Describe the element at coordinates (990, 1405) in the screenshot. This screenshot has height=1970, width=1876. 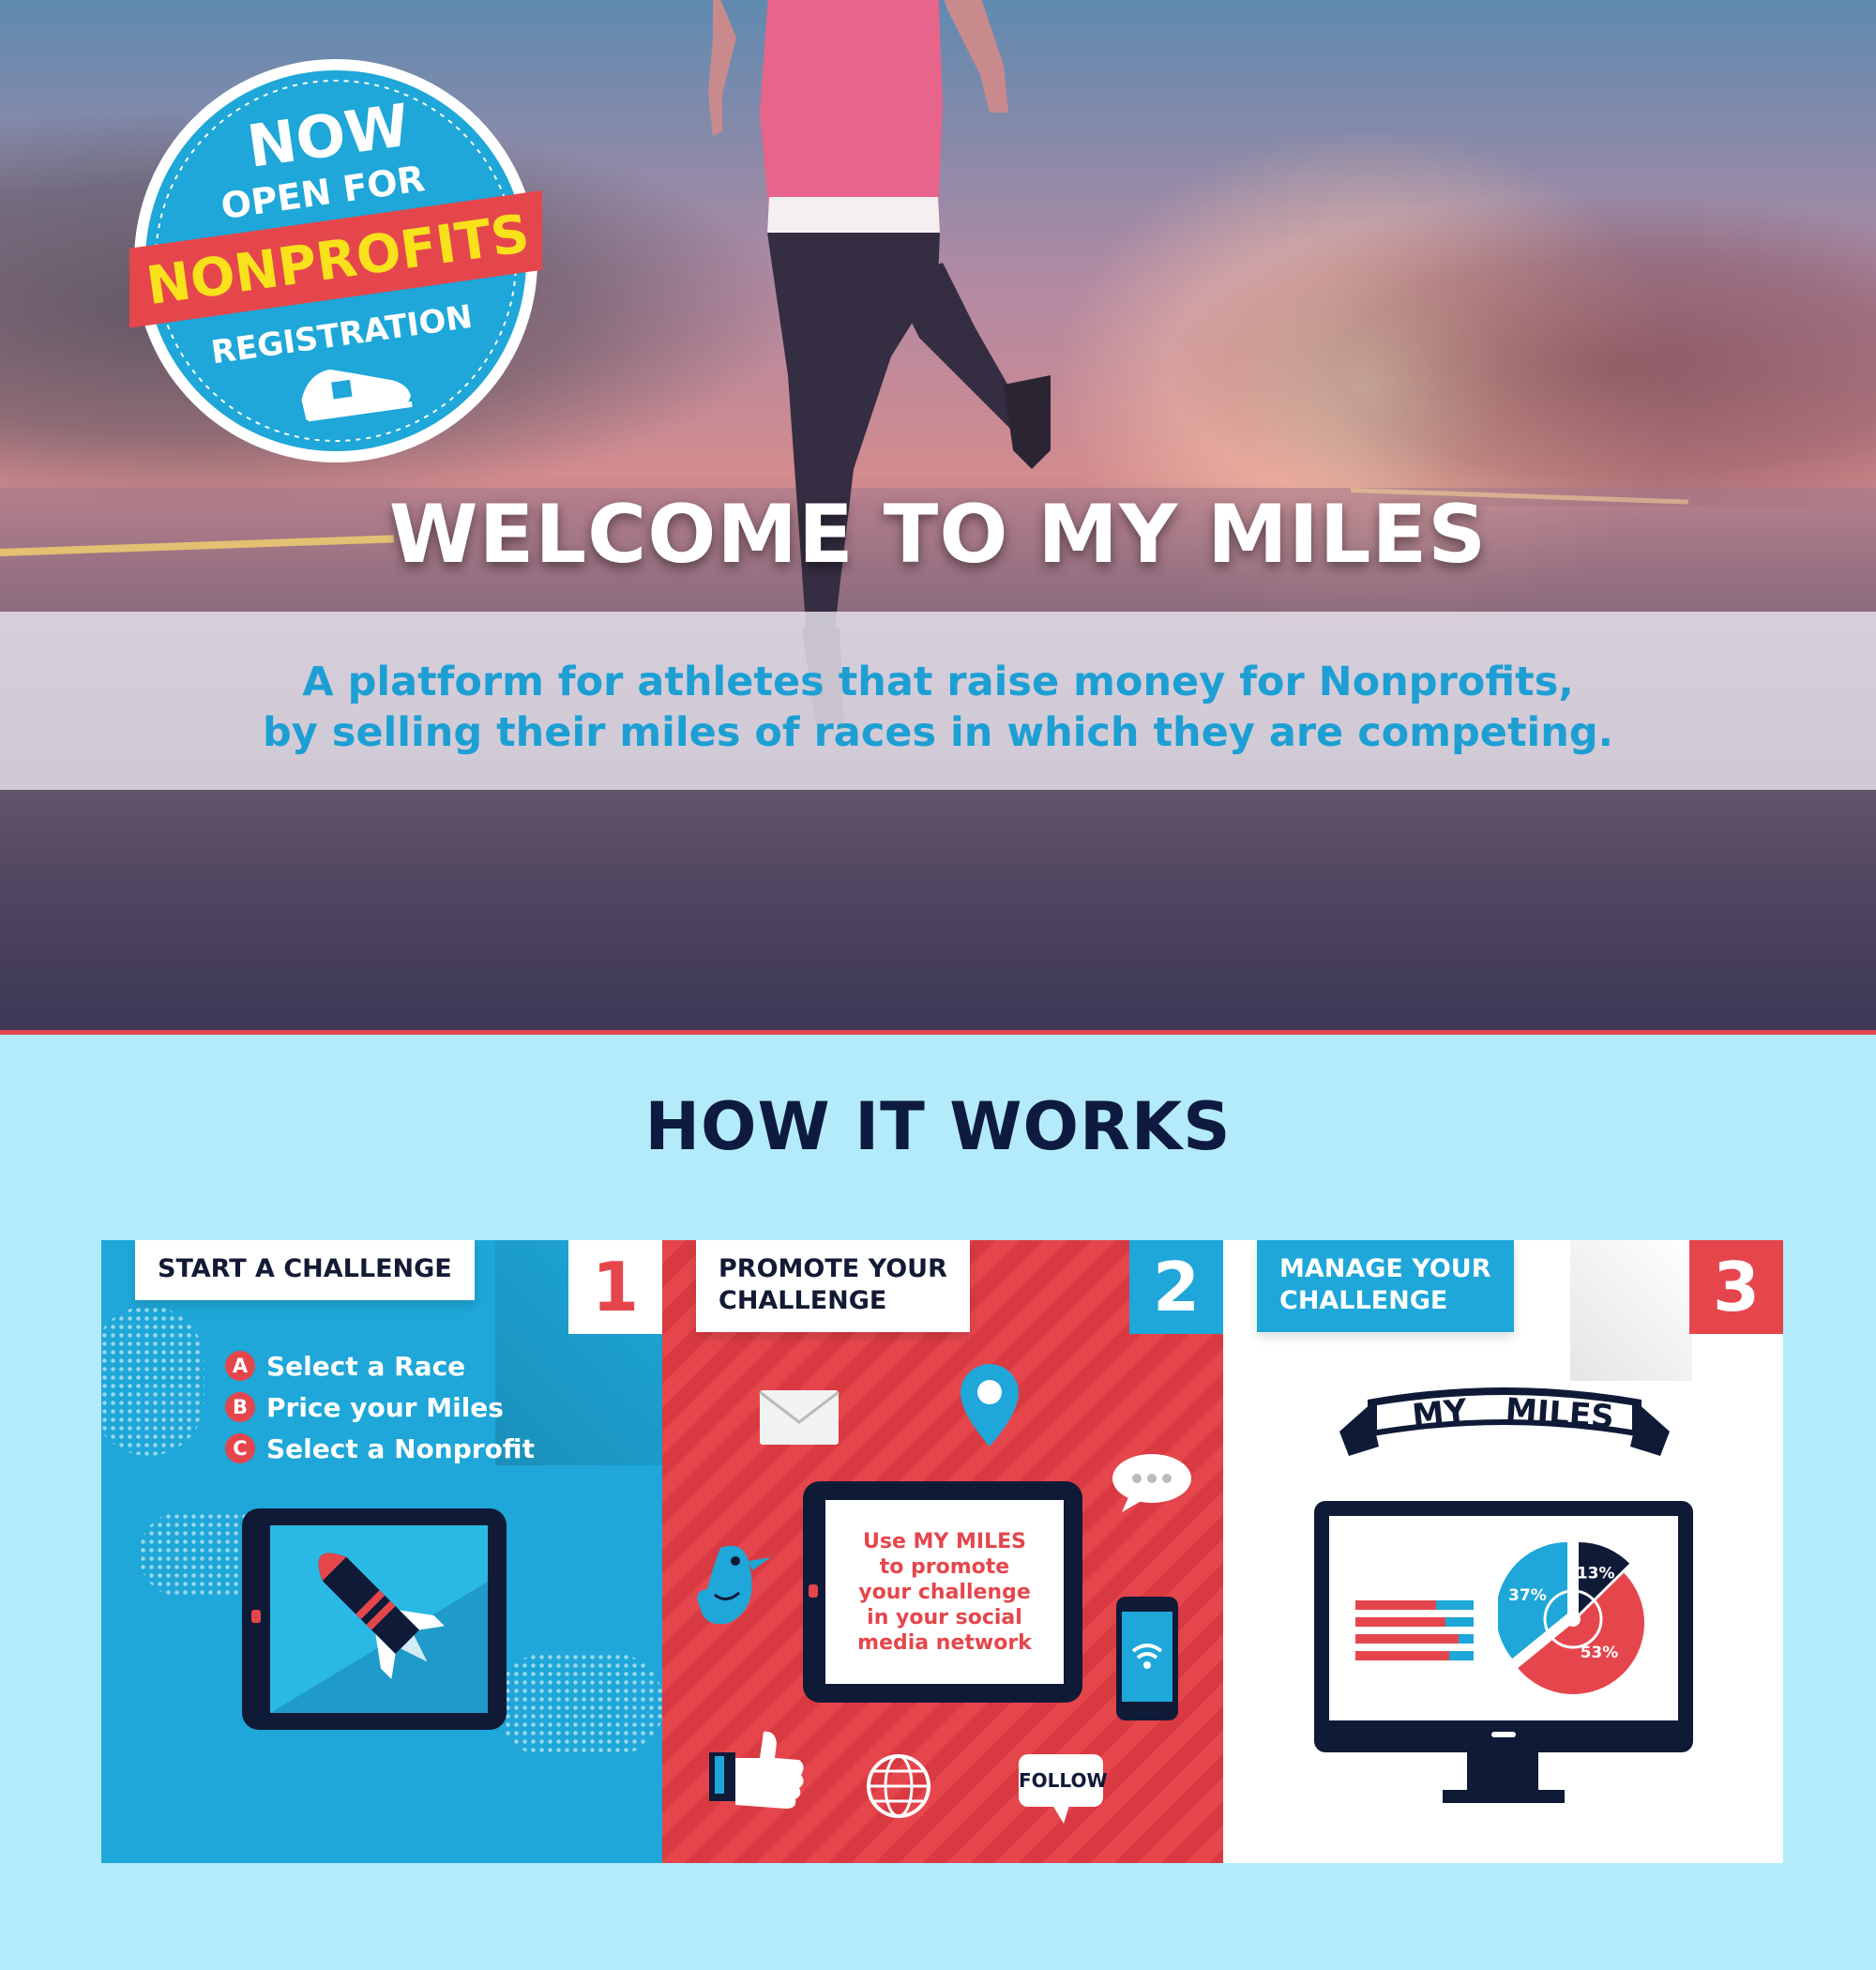
I see `location-pin-icon` at that location.